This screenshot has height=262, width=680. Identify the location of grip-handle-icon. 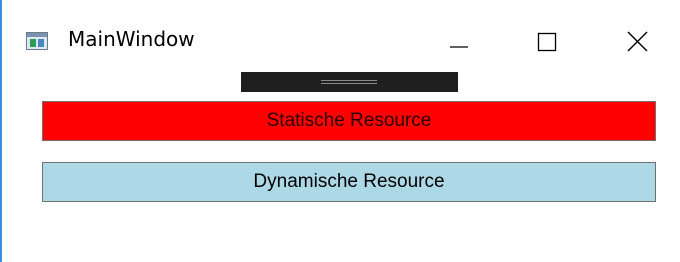
(349, 82).